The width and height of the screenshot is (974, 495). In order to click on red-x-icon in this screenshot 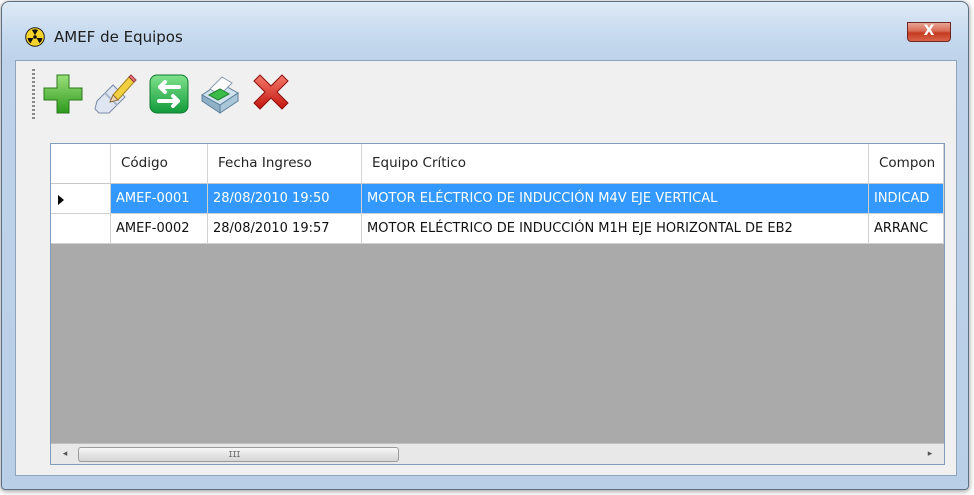, I will do `click(271, 92)`.